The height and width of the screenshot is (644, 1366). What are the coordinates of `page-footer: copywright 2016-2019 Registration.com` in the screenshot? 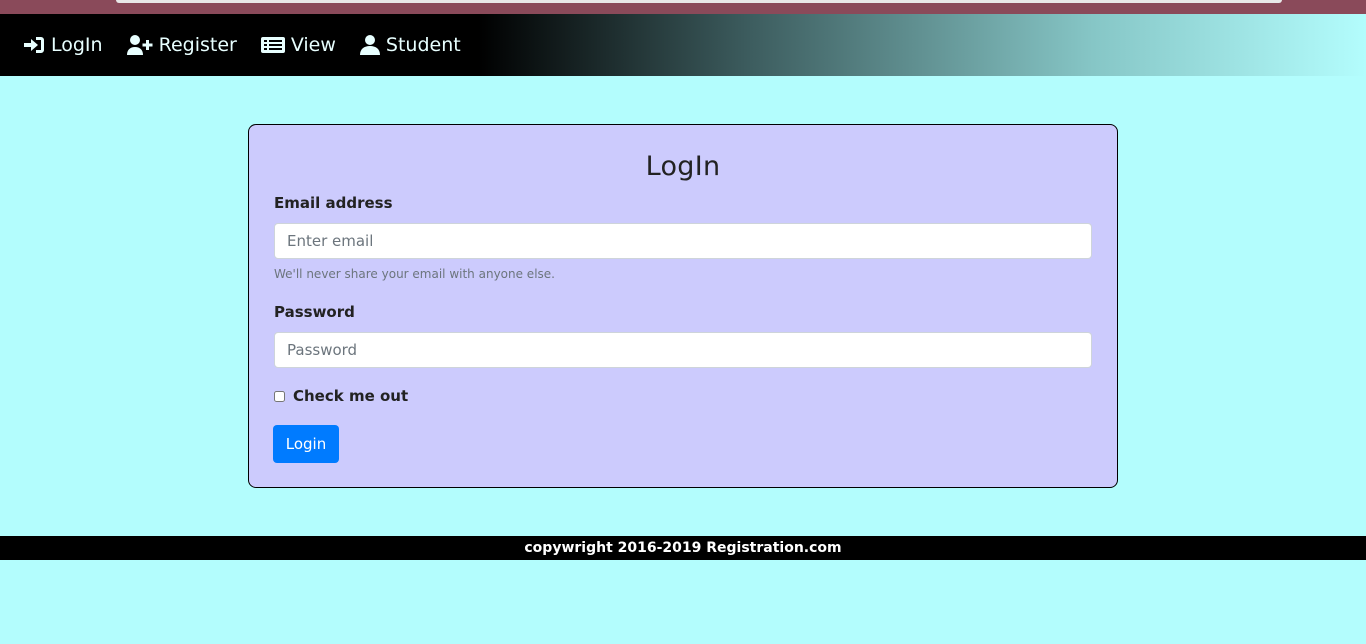 It's located at (683, 548).